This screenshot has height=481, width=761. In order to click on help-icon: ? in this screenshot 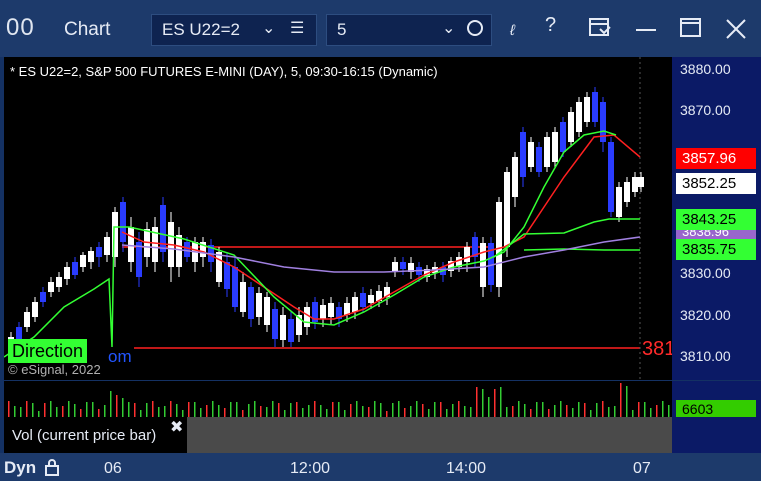, I will do `click(550, 25)`.